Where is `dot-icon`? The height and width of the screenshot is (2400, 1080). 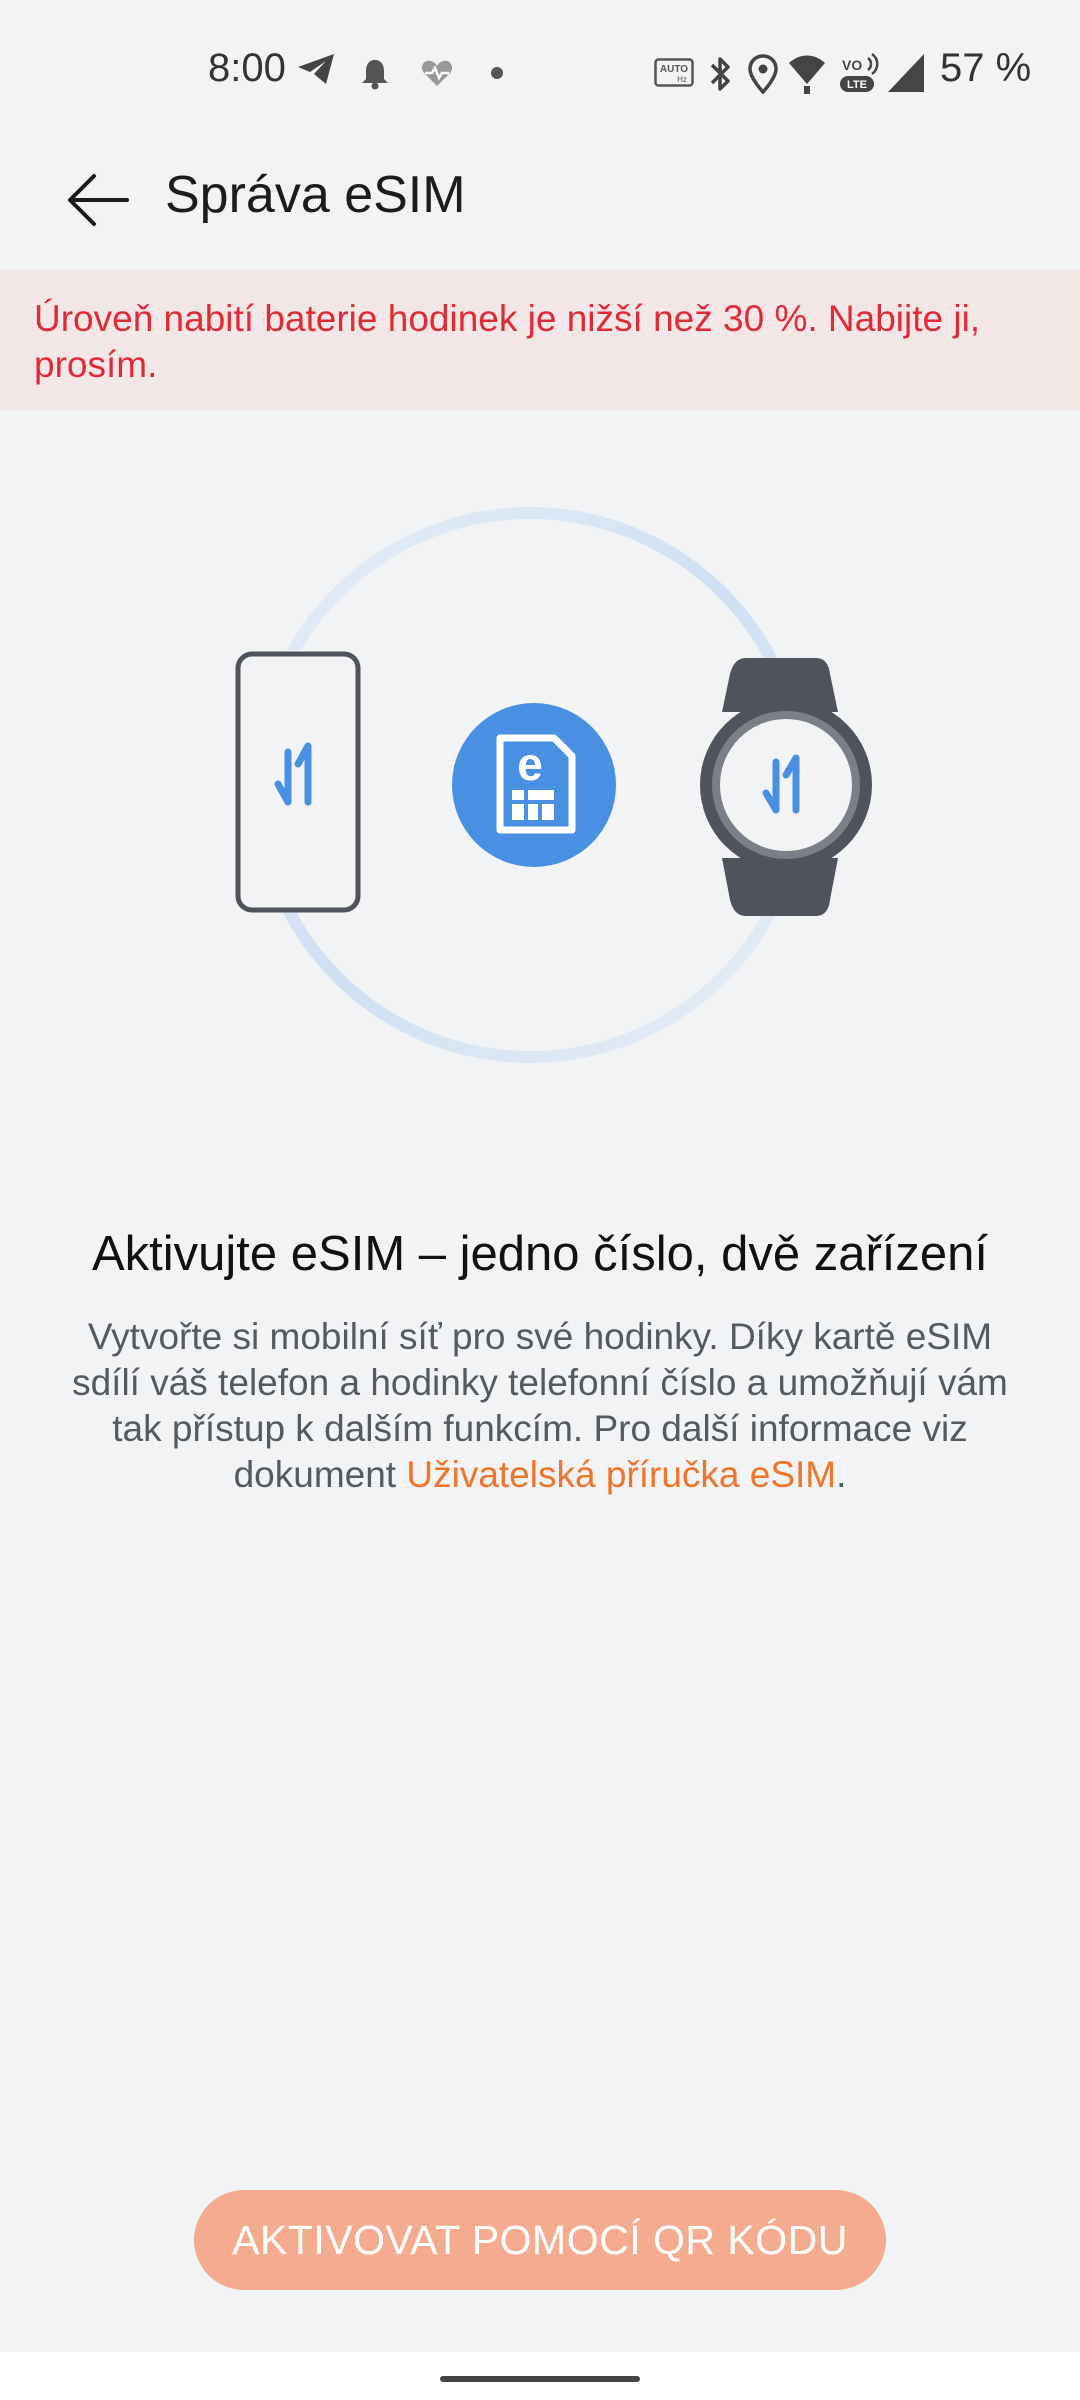 dot-icon is located at coordinates (497, 75).